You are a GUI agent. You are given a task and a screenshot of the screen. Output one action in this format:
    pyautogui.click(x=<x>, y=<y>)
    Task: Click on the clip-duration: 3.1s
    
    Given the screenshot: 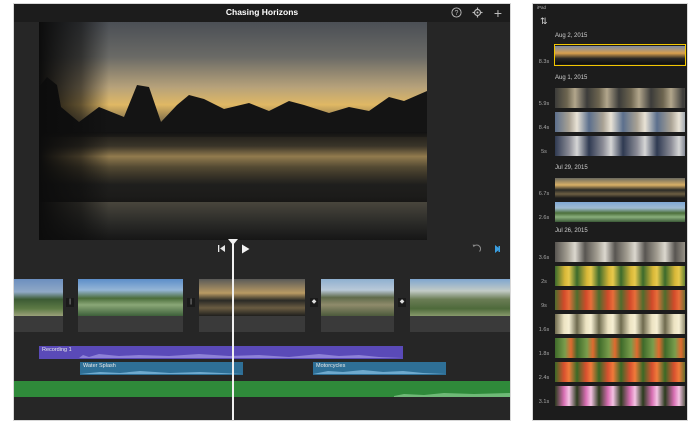 What is the action you would take?
    pyautogui.click(x=544, y=402)
    